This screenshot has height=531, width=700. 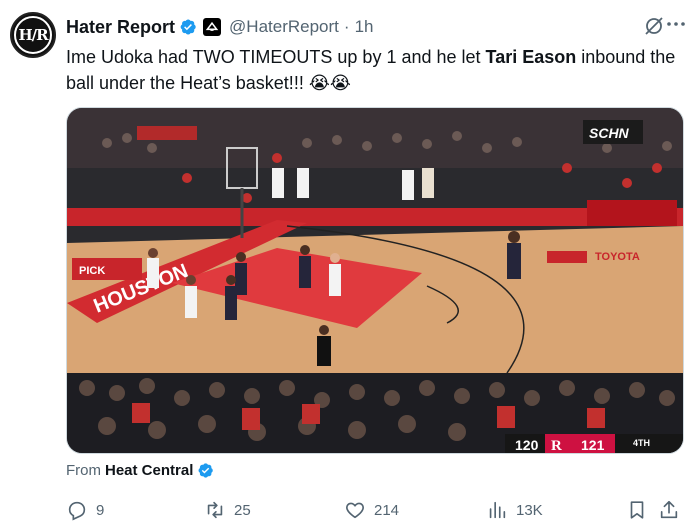 I want to click on bookmark-button, so click(x=642, y=510).